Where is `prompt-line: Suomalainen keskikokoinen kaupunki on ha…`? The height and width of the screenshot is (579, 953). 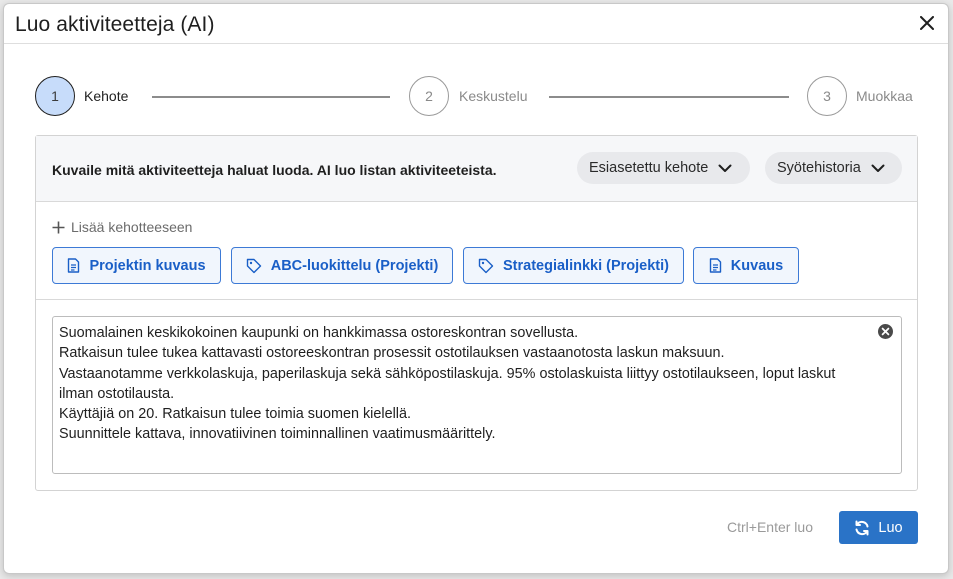
prompt-line: Suomalainen keskikokoinen kaupunki on ha… is located at coordinates (319, 333).